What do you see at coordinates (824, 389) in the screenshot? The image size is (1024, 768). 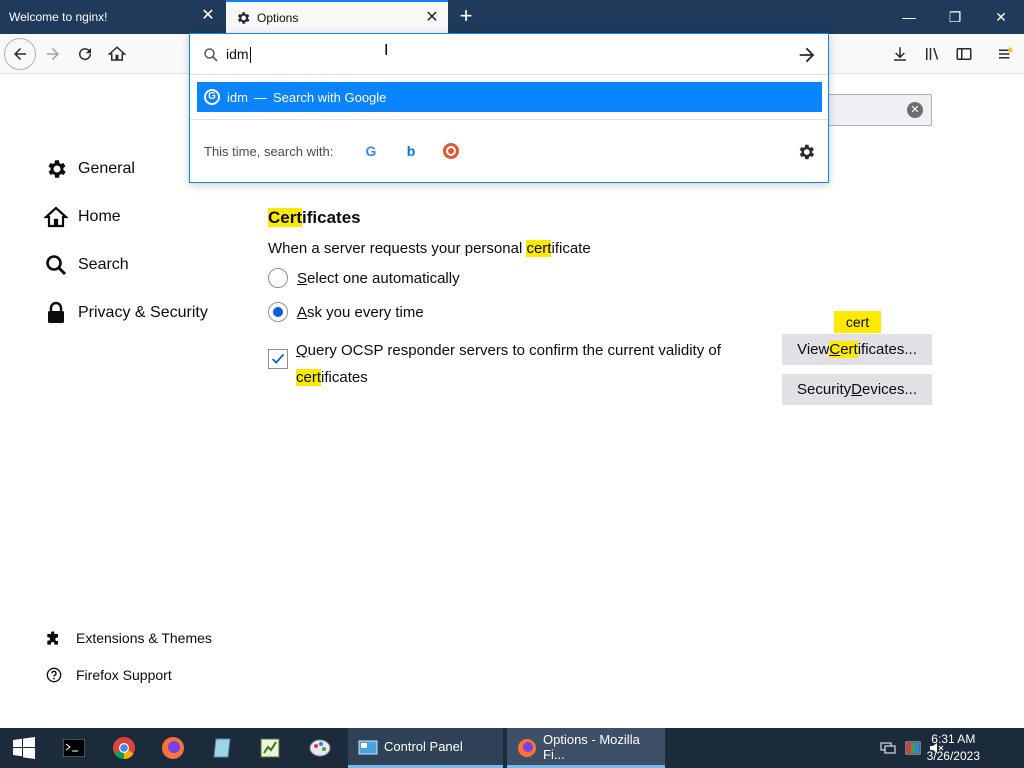 I see `button-text: Security` at bounding box center [824, 389].